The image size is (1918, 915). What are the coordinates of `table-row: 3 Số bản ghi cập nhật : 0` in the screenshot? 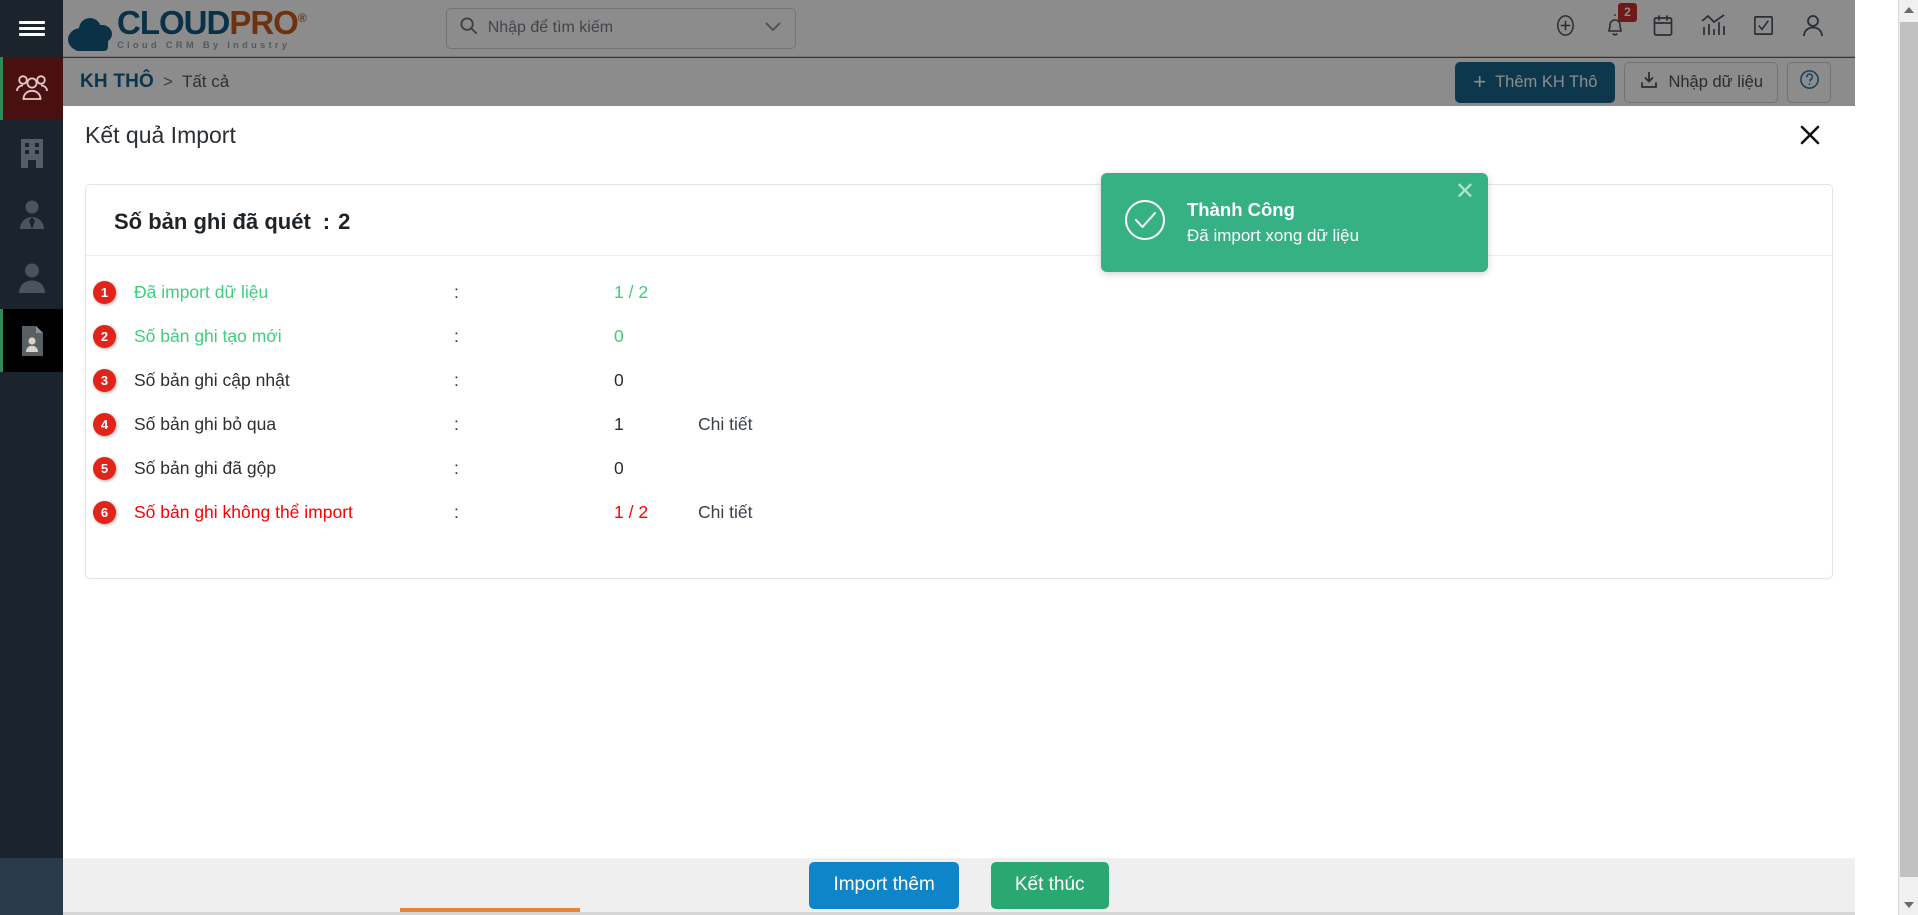 It's located at (959, 380).